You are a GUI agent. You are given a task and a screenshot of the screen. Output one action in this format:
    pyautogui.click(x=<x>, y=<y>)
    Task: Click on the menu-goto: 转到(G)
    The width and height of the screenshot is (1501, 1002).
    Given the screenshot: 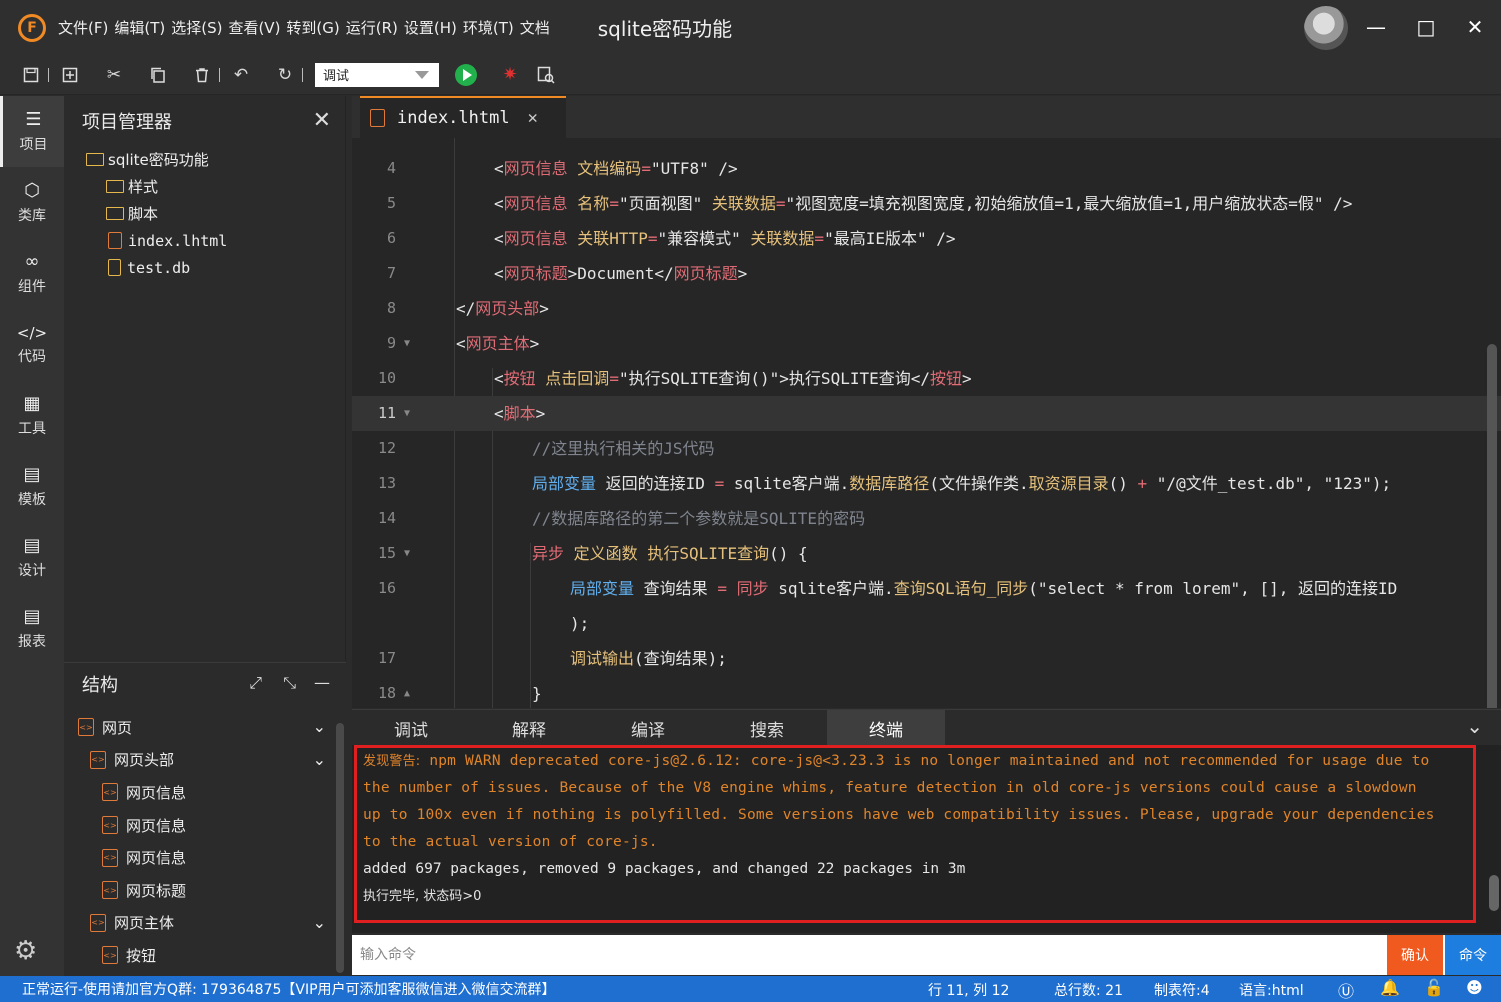 What is the action you would take?
    pyautogui.click(x=312, y=27)
    